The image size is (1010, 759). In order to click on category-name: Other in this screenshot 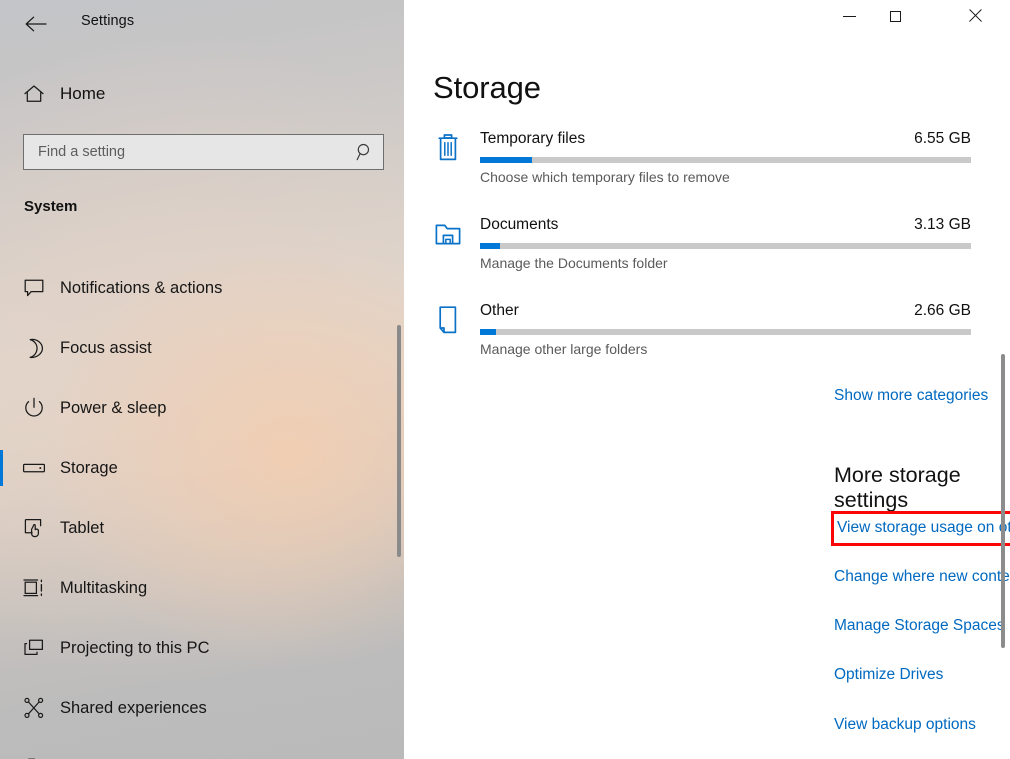, I will do `click(499, 310)`.